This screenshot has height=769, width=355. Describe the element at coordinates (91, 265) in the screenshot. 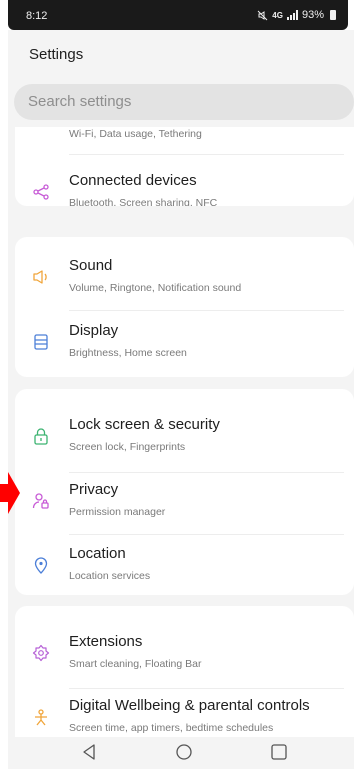

I see `item-title: Sound` at that location.